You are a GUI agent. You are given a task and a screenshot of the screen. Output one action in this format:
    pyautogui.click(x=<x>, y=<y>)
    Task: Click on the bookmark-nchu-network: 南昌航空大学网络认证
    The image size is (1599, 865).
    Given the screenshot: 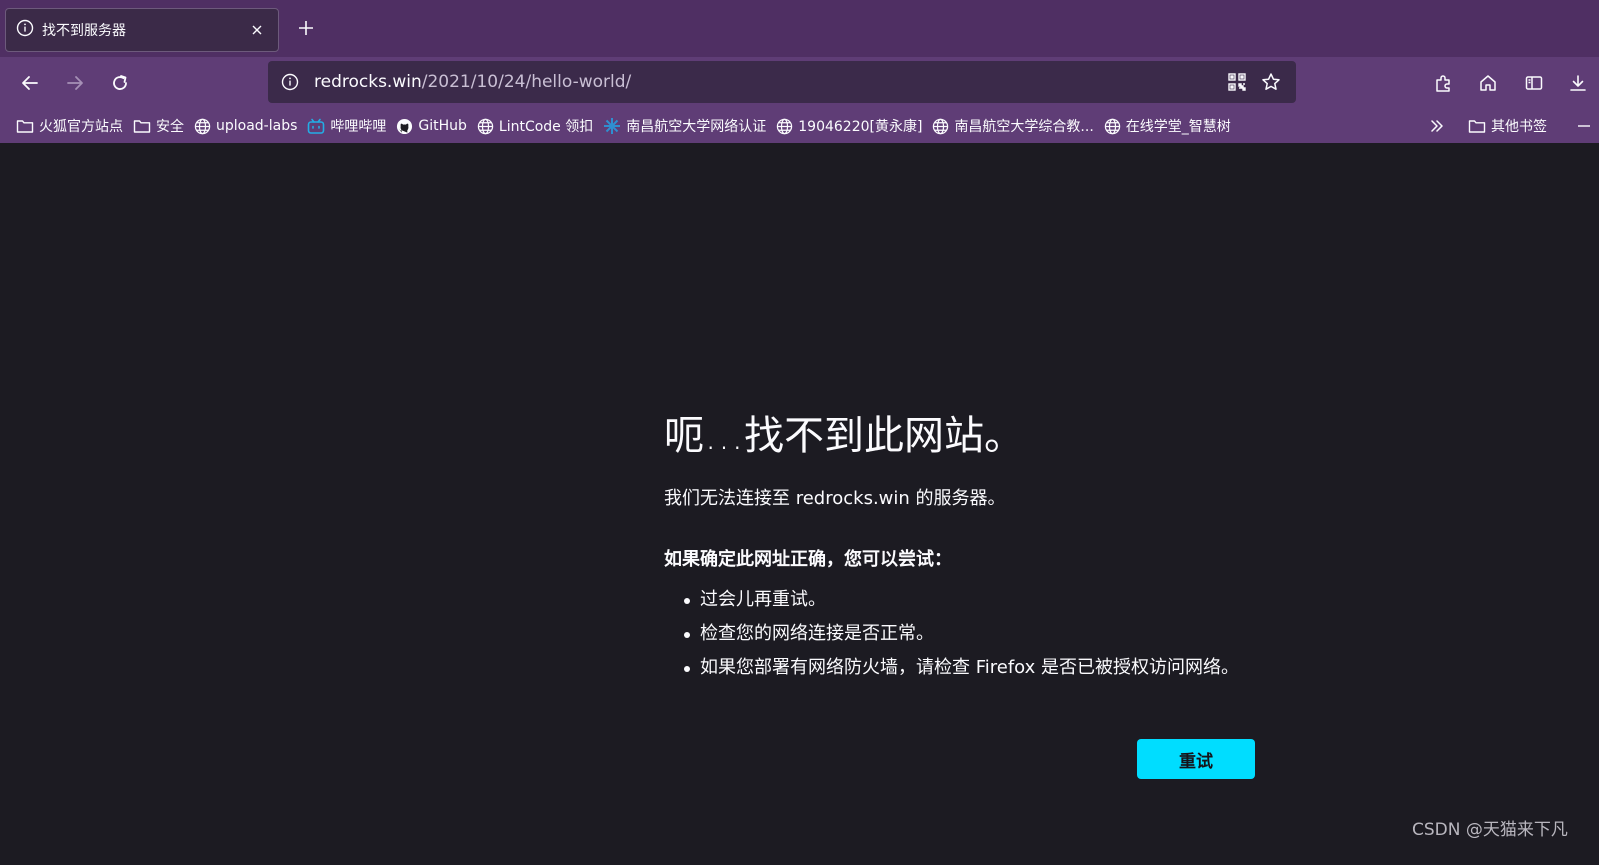 What is the action you would take?
    pyautogui.click(x=684, y=126)
    